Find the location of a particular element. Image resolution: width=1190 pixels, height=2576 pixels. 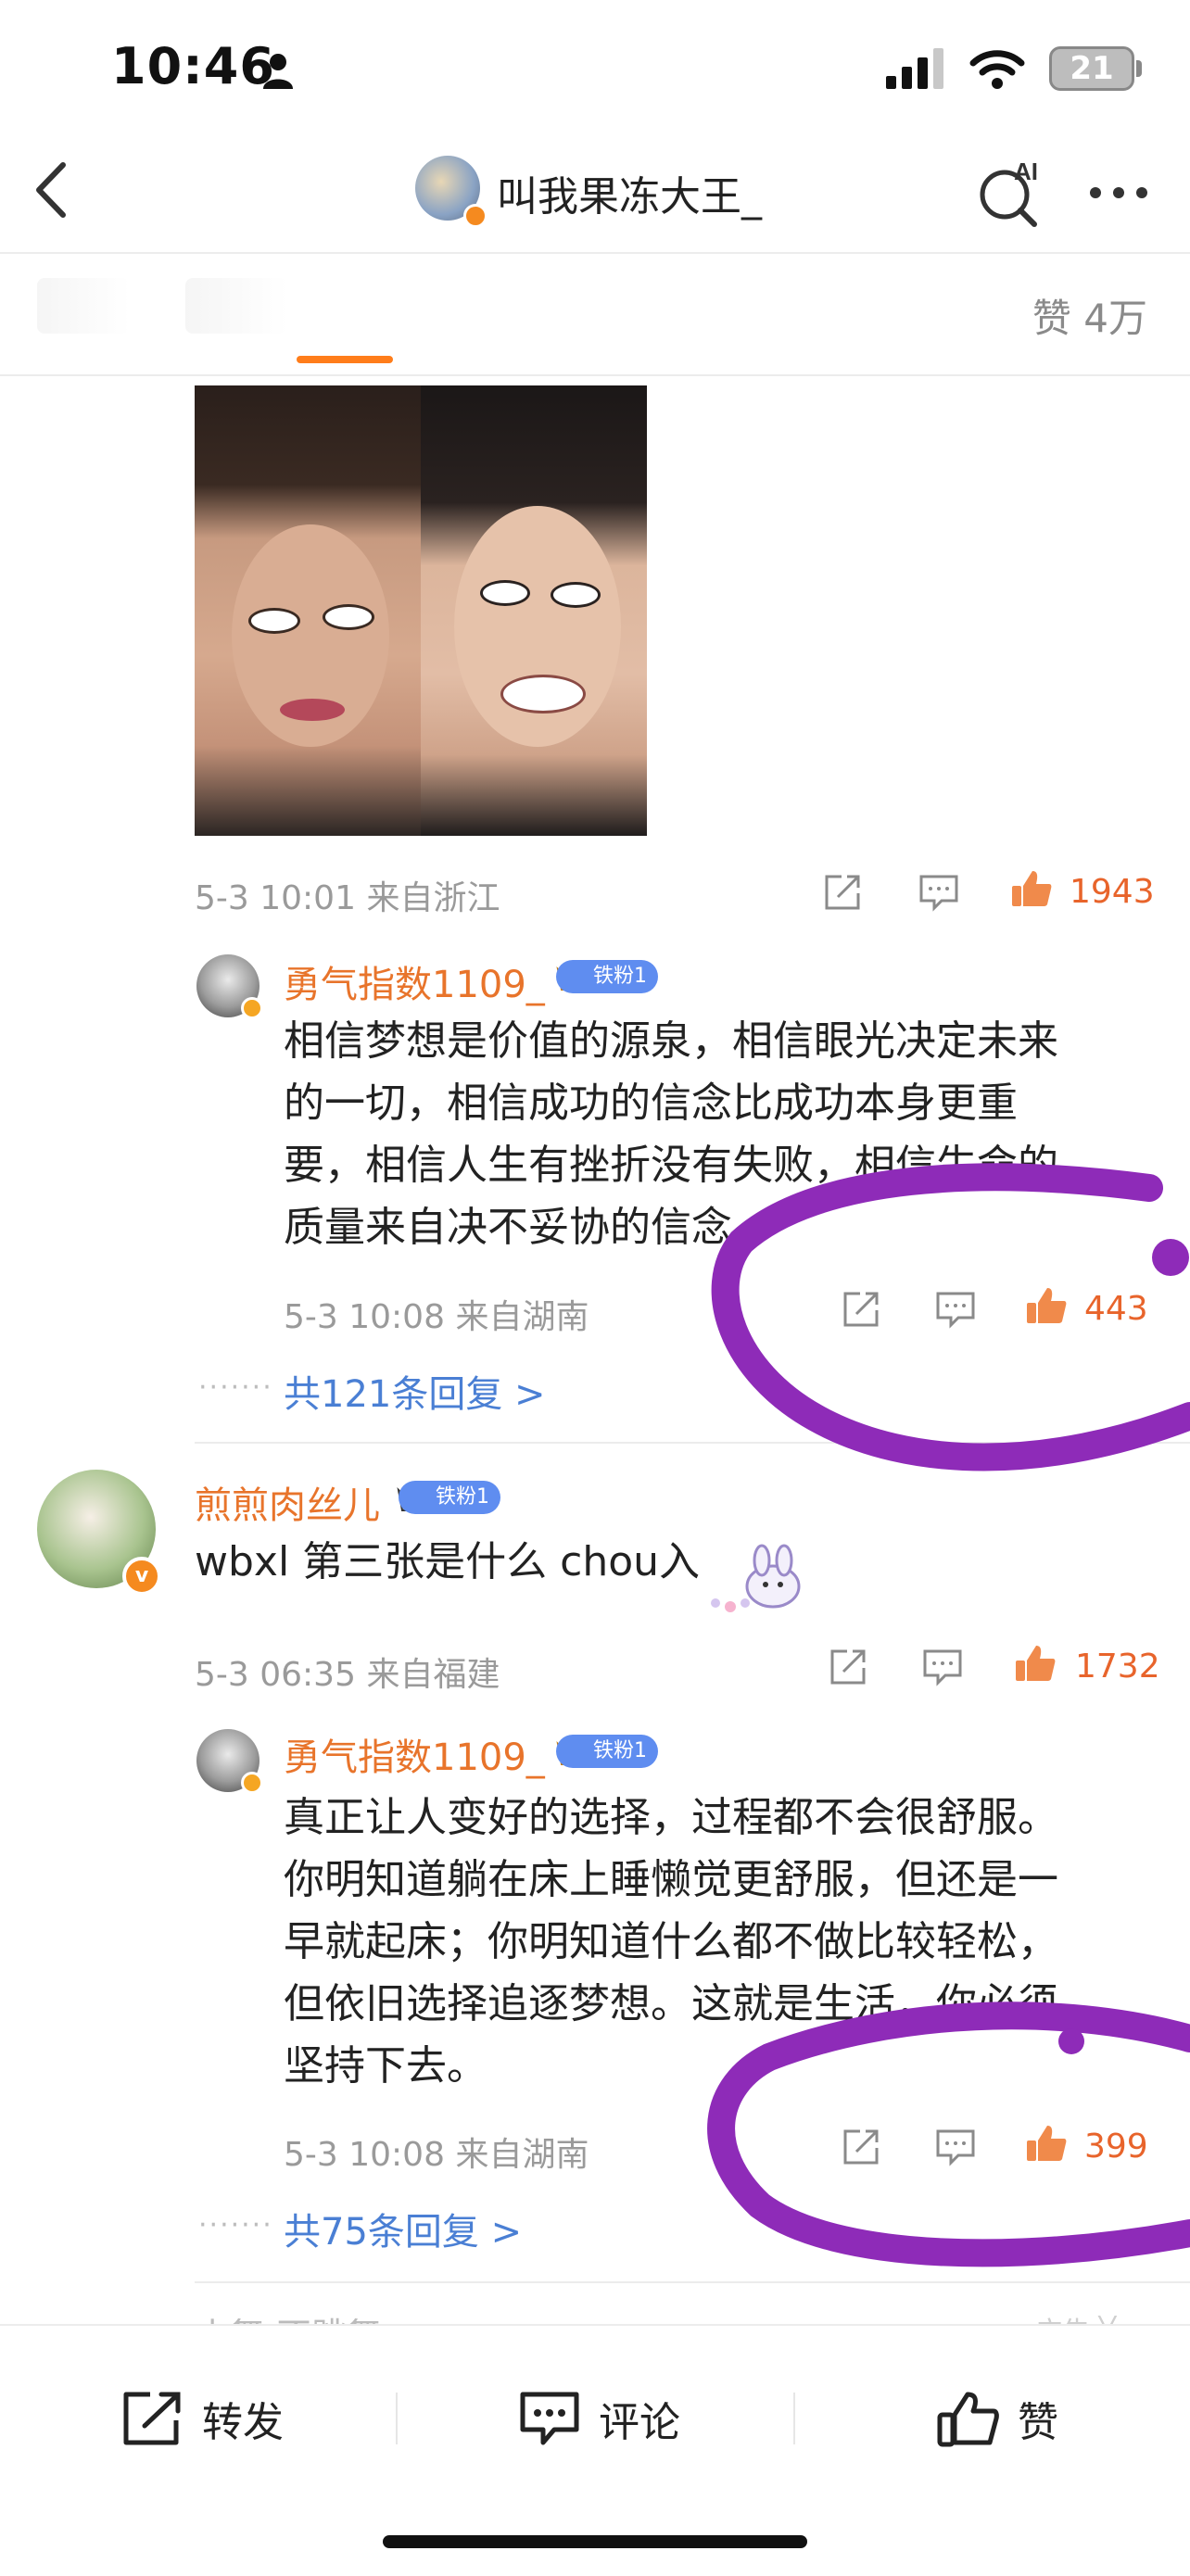

repost-icon is located at coordinates (152, 2418).